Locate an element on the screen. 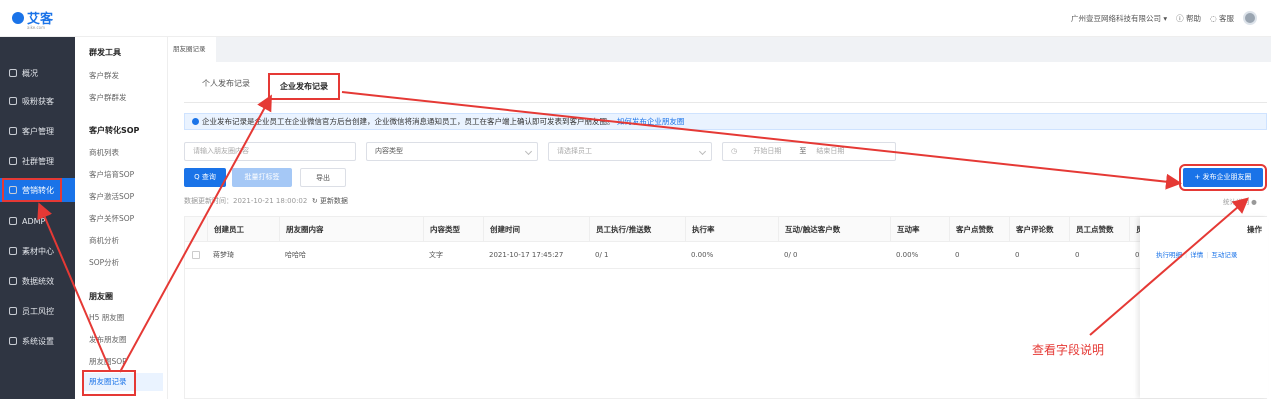 The height and width of the screenshot is (399, 1271). cell: 2021-10-17 17:45:27 is located at coordinates (526, 255).